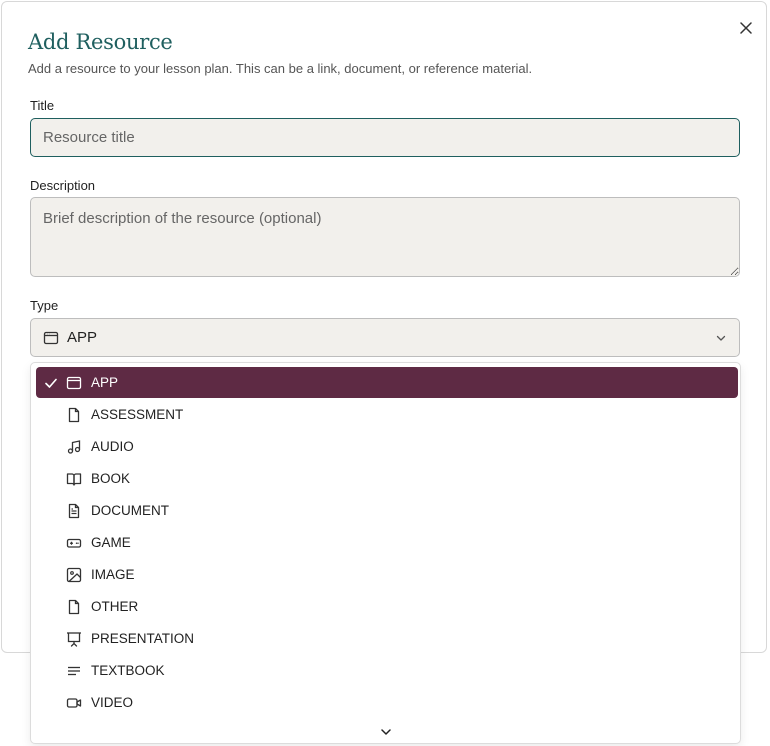 This screenshot has width=770, height=746. Describe the element at coordinates (113, 574) in the screenshot. I see `option-label: IMAGE` at that location.